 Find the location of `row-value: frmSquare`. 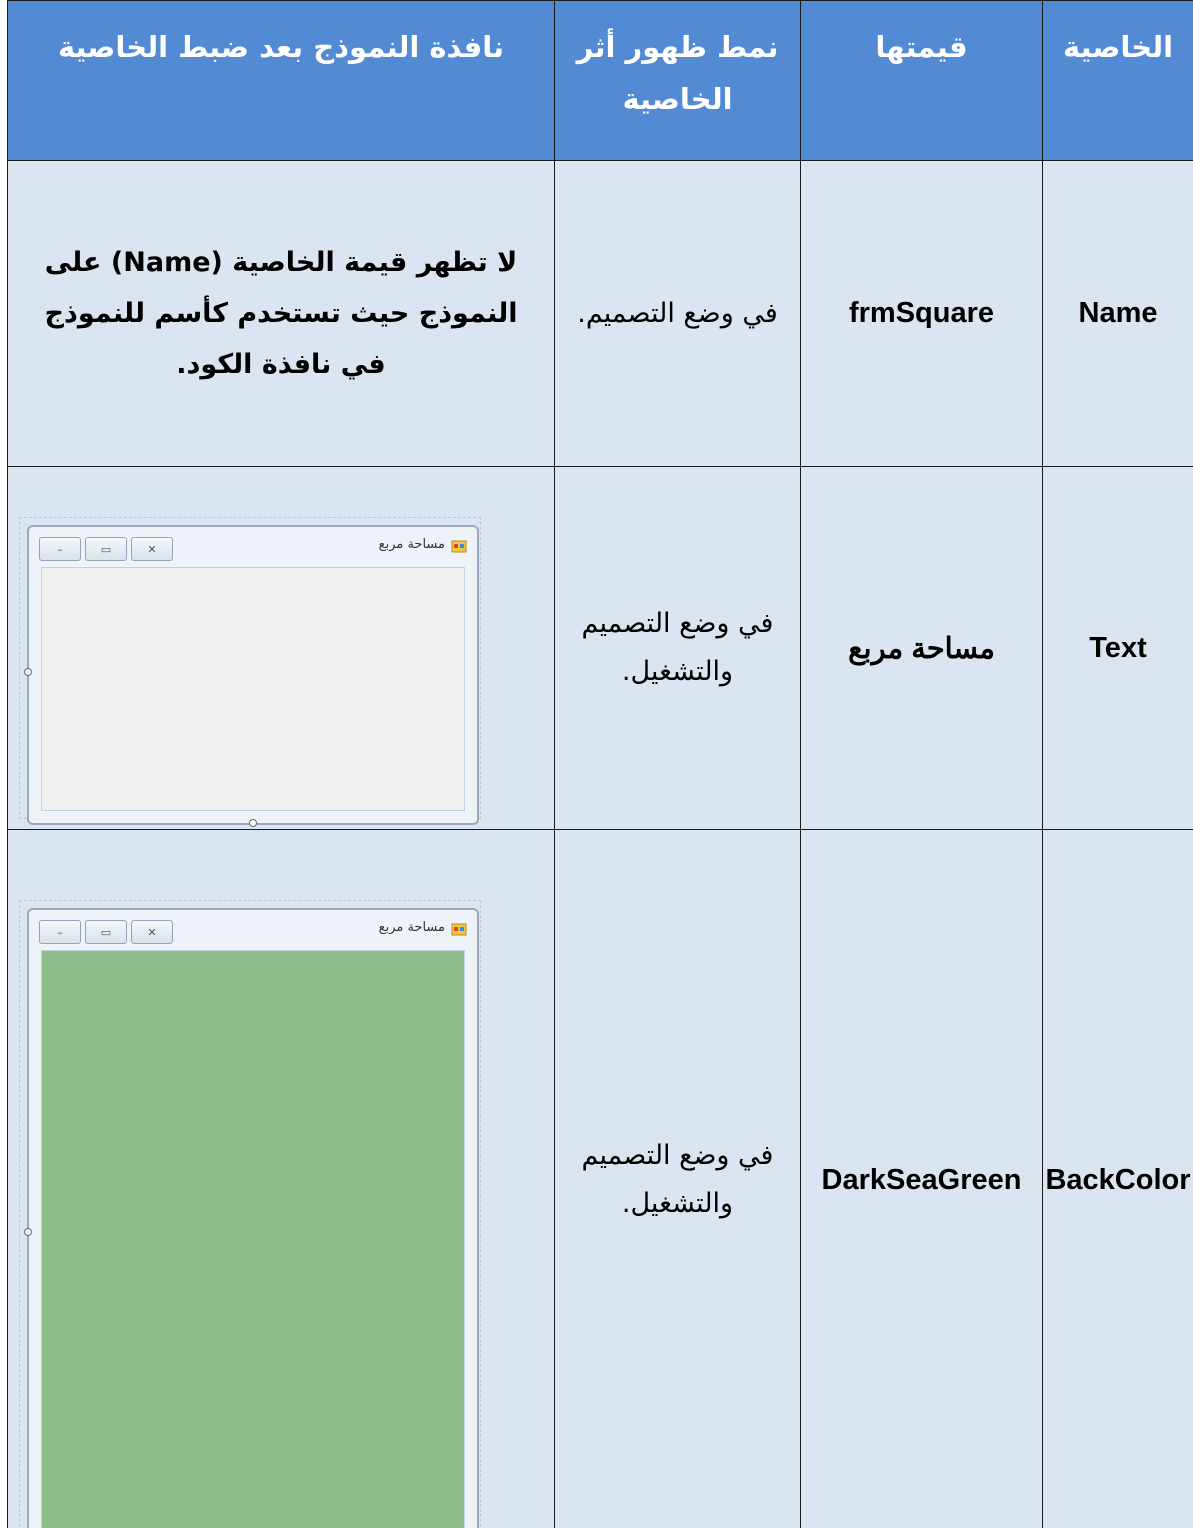

row-value: frmSquare is located at coordinates (921, 313).